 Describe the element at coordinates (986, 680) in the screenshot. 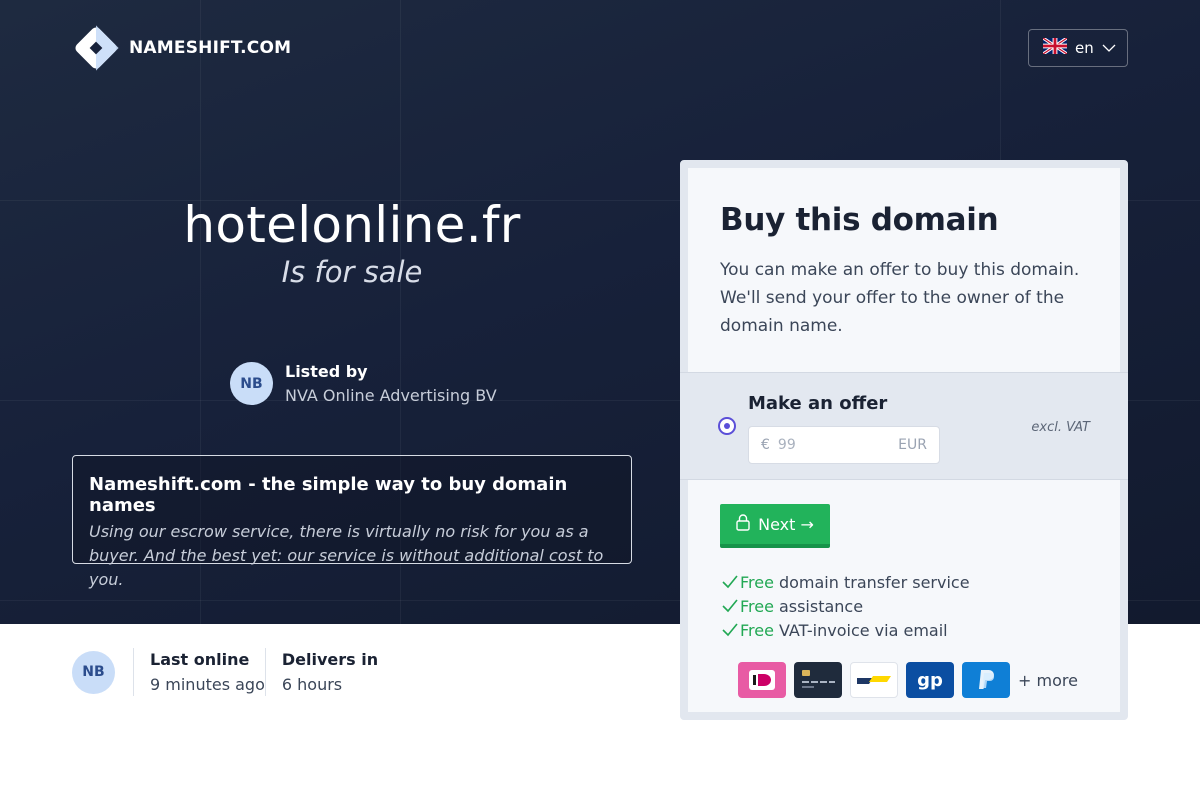

I see `paypal-icon` at that location.